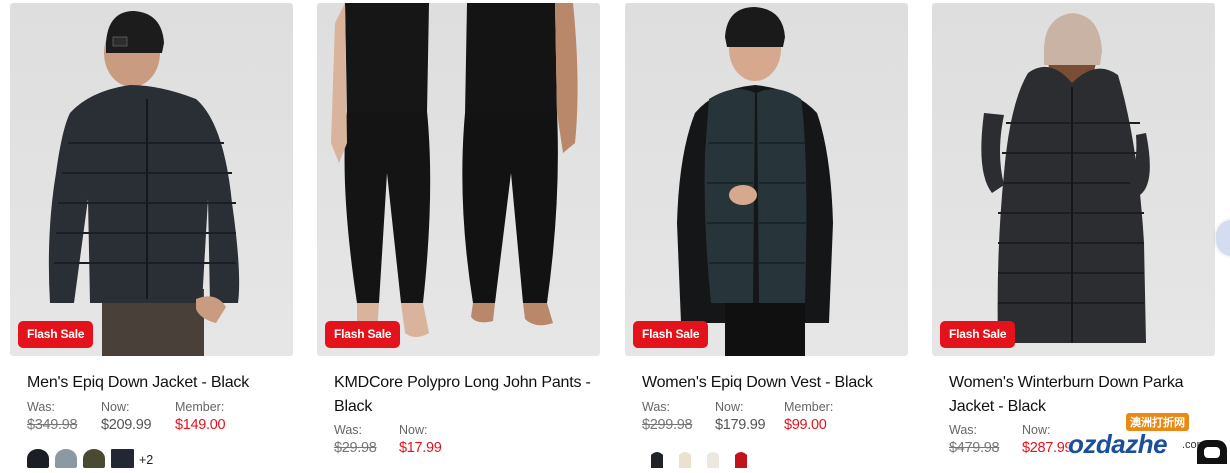 Image resolution: width=1230 pixels, height=473 pixels. I want to click on watermark-logo: 澳洲打折网 ozdazhe .com, so click(1135, 439).